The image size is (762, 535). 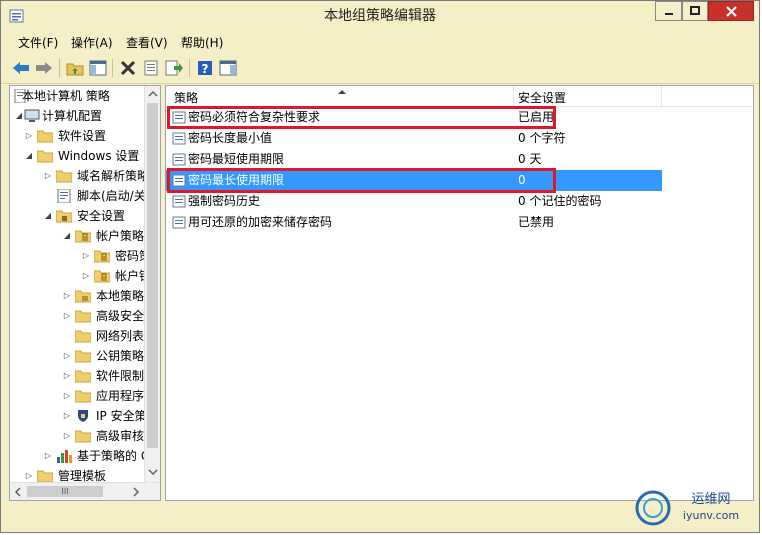 What do you see at coordinates (459, 201) in the screenshot?
I see `policy-row: 强制密码历史 0 个记住的密码` at bounding box center [459, 201].